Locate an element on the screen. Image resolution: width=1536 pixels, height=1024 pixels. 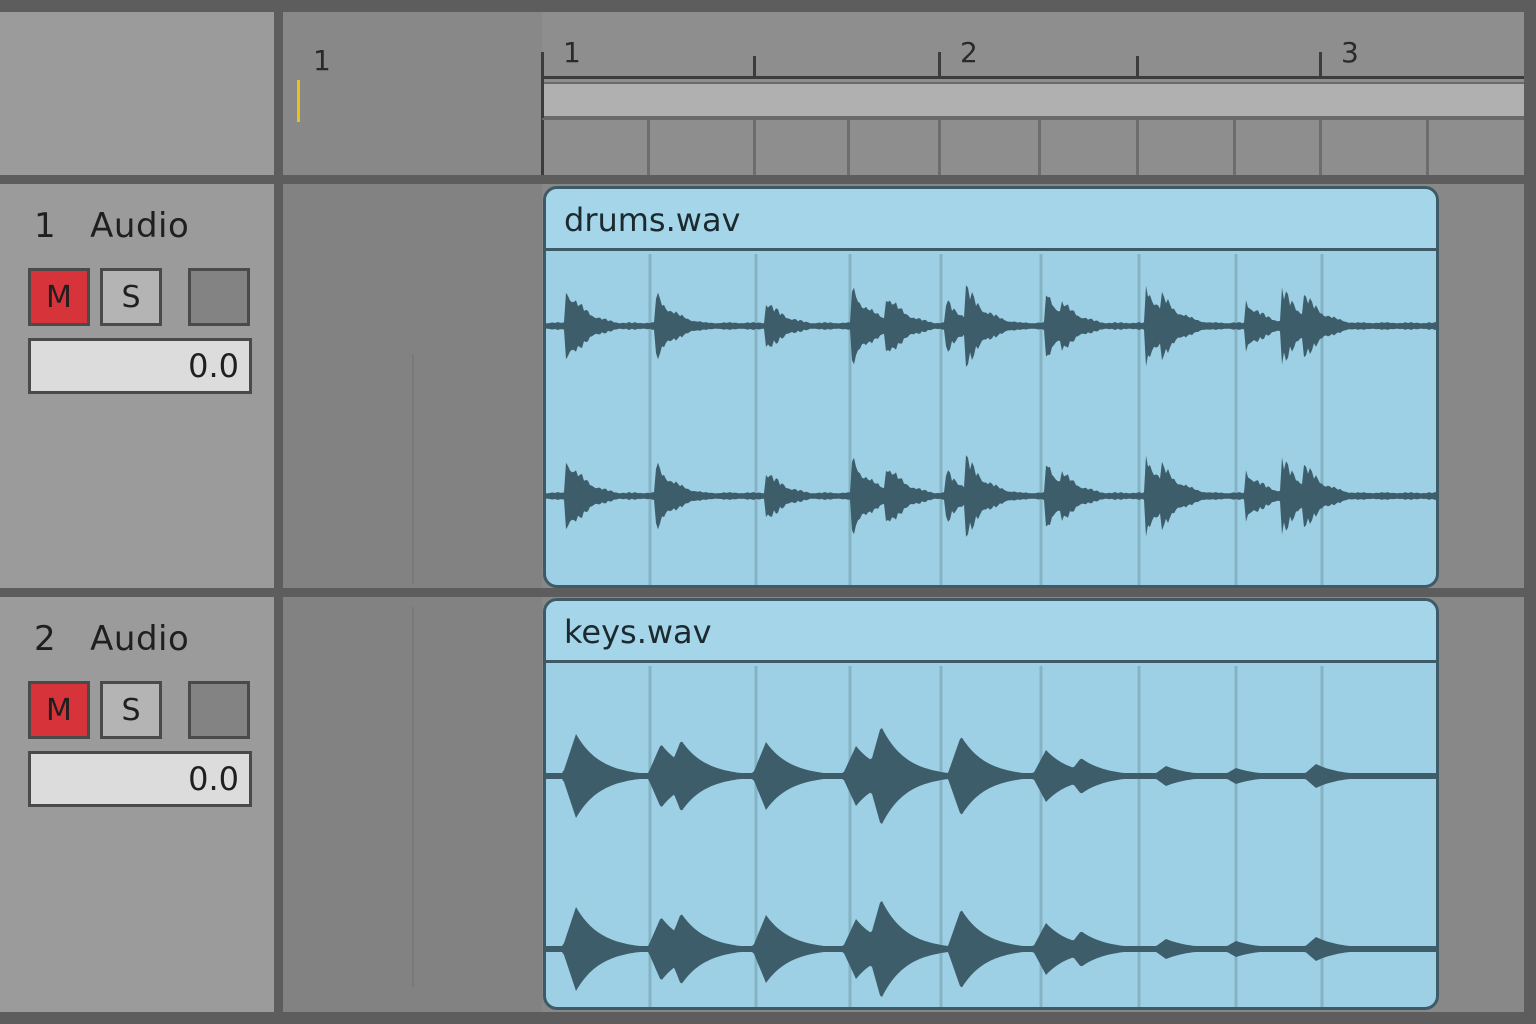
track-header-1: 1 Audio M S 0.0 is located at coordinates (137, 386).